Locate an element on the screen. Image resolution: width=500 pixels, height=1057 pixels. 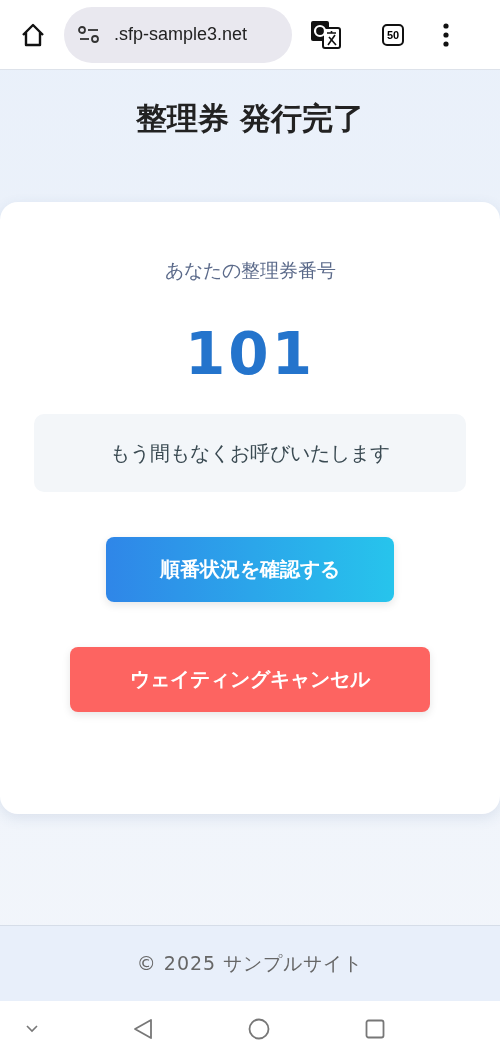
page-title: 整理券 発行完了 is located at coordinates (250, 118).